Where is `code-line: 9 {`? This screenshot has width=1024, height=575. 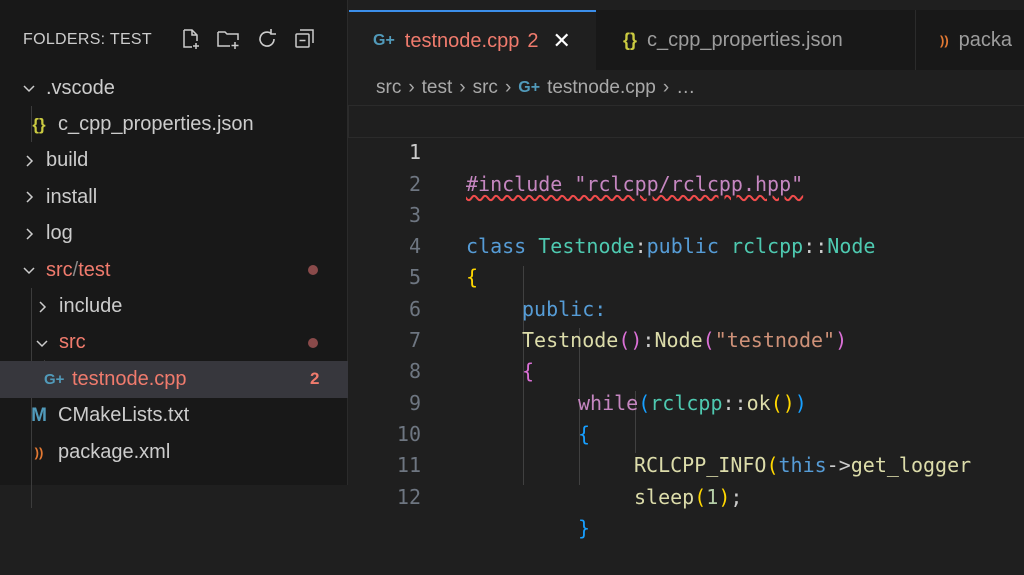 code-line: 9 { is located at coordinates (686, 401).